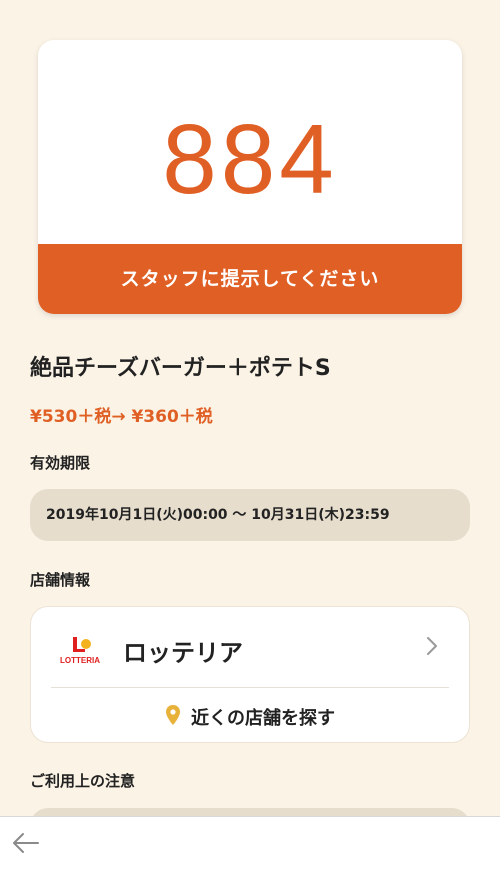  I want to click on store-divider, so click(250, 687).